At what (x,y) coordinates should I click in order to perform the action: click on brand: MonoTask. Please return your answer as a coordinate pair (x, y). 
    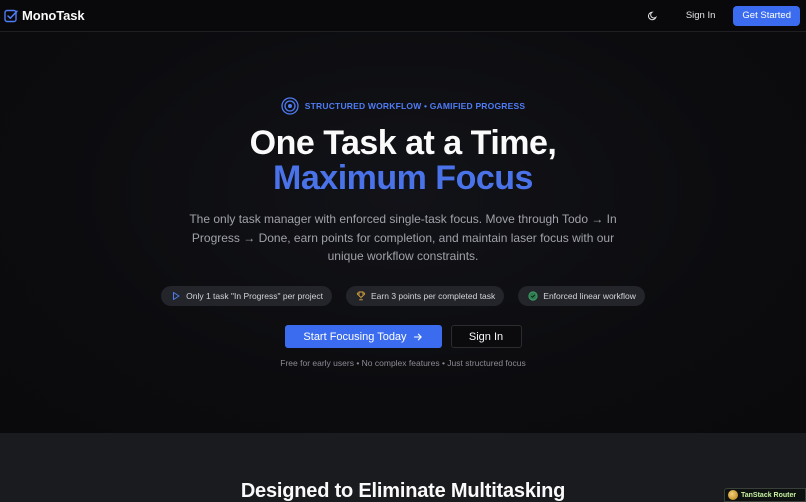
    Looking at the image, I should click on (44, 15).